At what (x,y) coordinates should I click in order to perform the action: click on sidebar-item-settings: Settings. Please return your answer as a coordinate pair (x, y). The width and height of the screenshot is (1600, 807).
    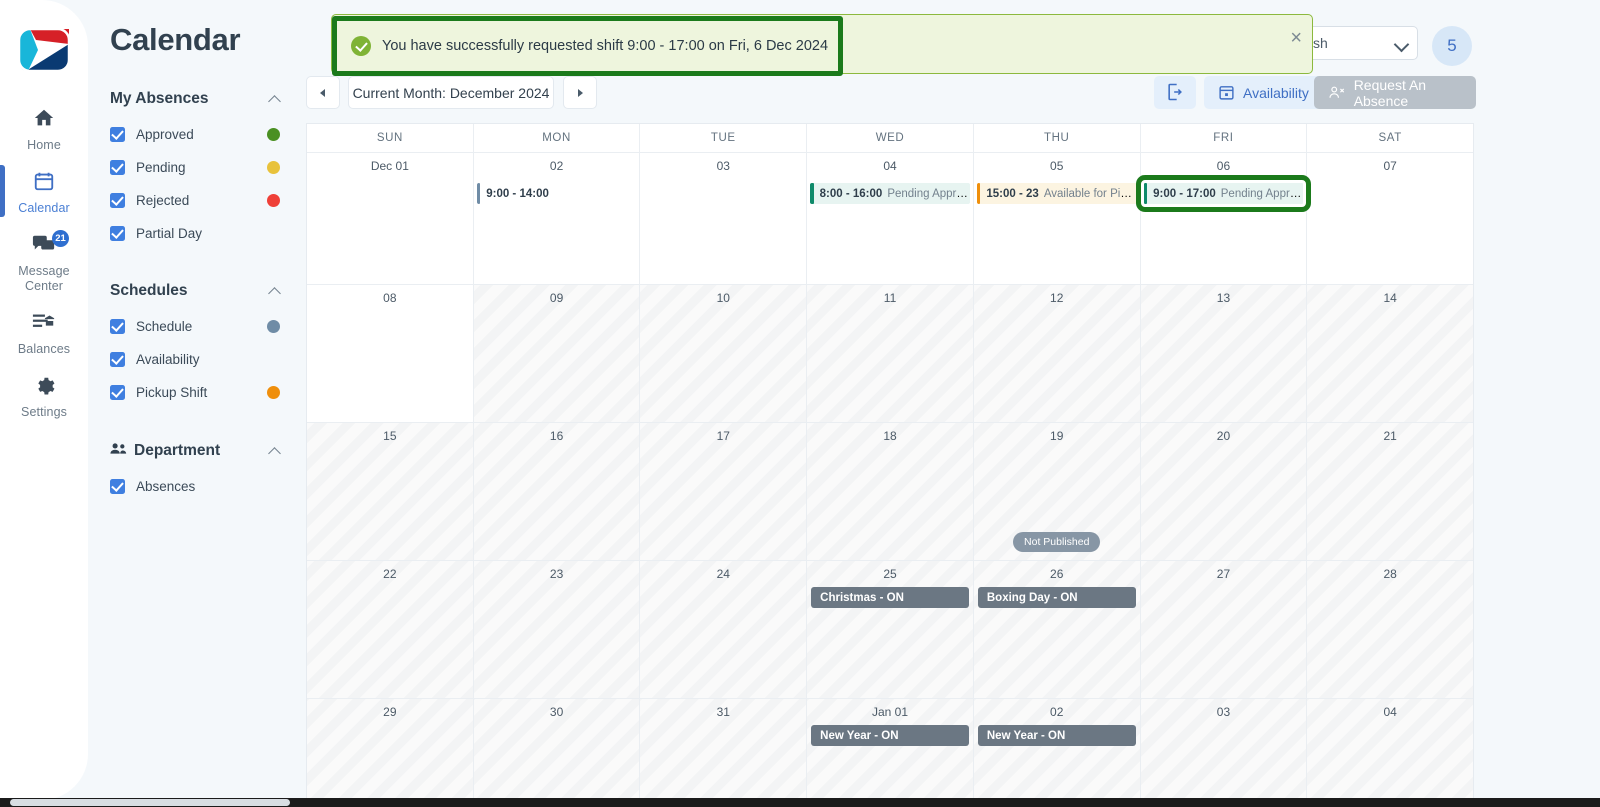
    Looking at the image, I should click on (44, 396).